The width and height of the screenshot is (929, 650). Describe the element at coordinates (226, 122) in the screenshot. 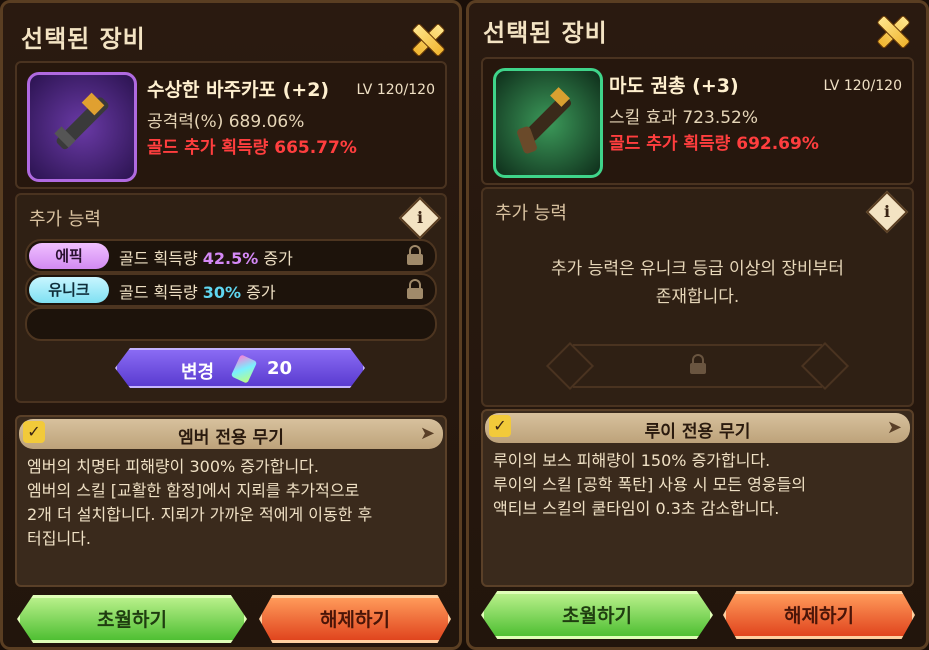

I see `equipment-stat: 공격력(%) 689.06%` at that location.